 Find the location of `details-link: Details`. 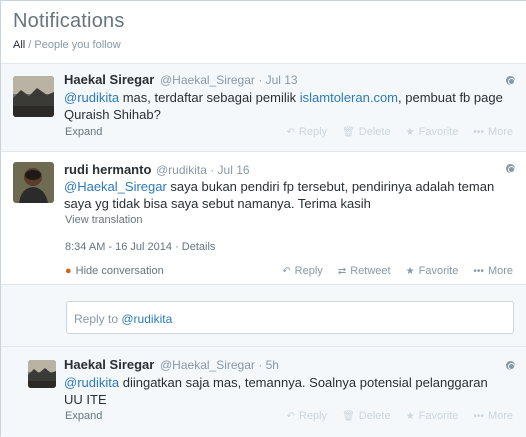

details-link: Details is located at coordinates (199, 247).